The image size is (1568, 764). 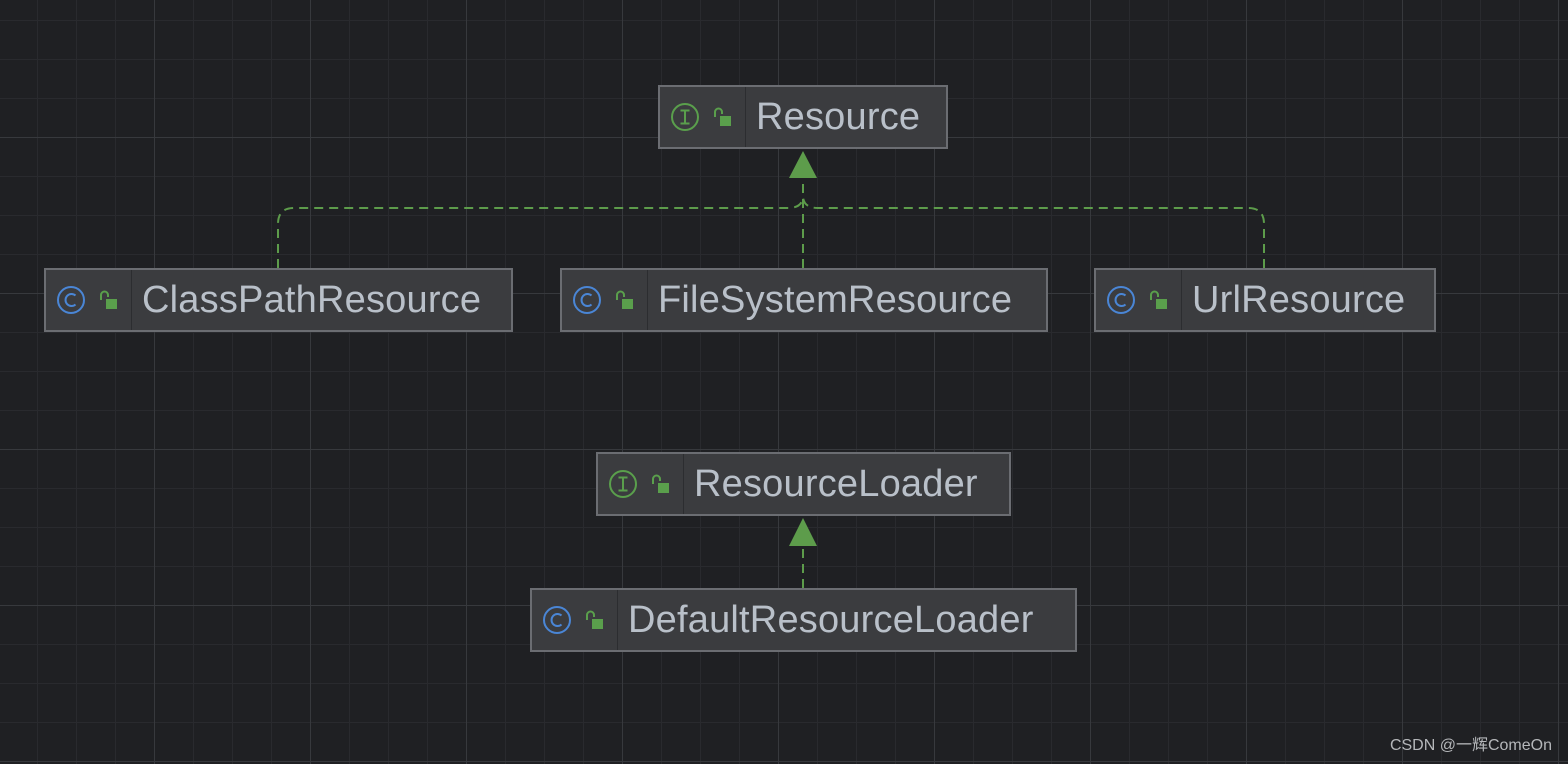 What do you see at coordinates (803, 164) in the screenshot?
I see `arrowhead-resource` at bounding box center [803, 164].